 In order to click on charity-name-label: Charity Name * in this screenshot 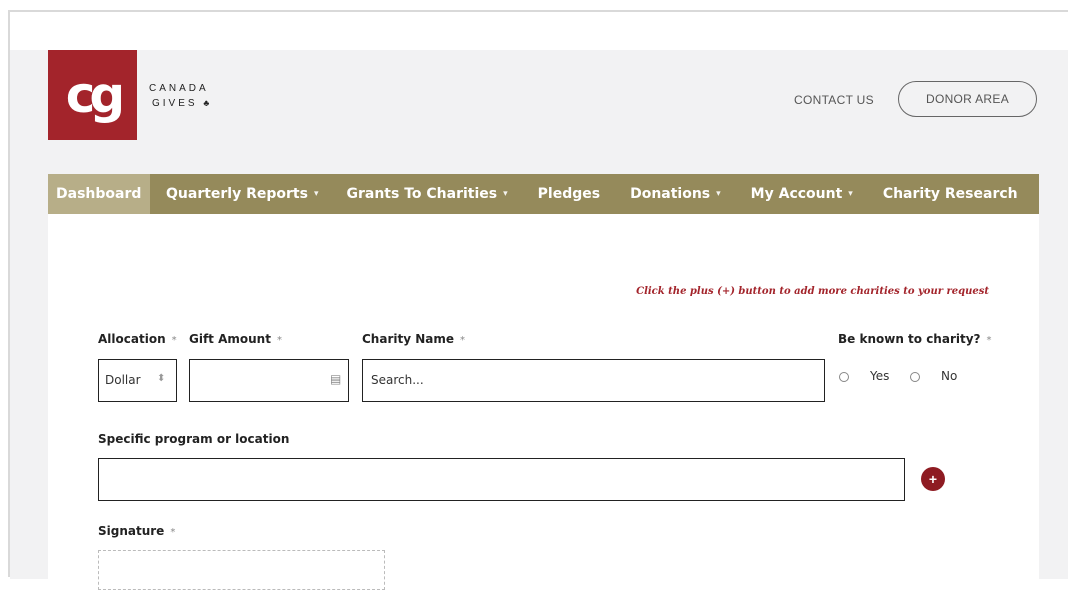, I will do `click(413, 339)`.